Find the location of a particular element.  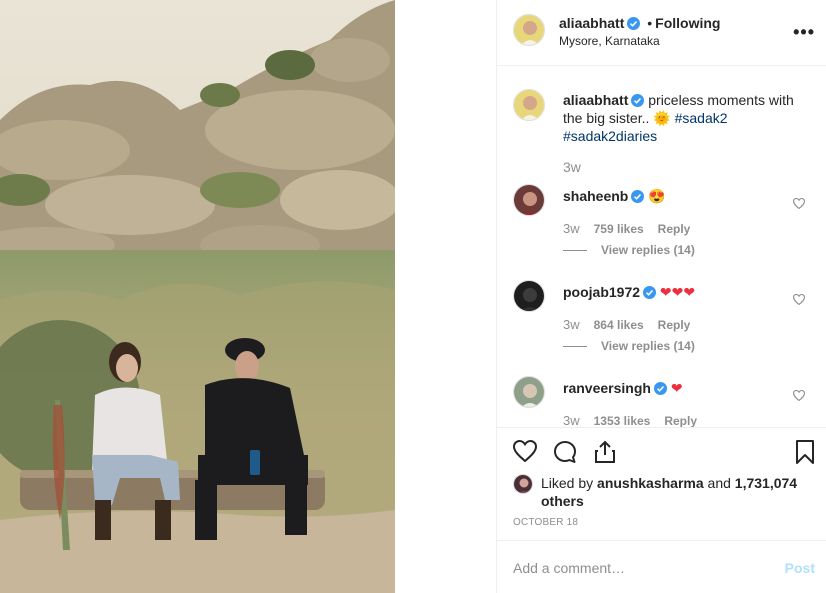

comment-username: shaheenb is located at coordinates (595, 196).